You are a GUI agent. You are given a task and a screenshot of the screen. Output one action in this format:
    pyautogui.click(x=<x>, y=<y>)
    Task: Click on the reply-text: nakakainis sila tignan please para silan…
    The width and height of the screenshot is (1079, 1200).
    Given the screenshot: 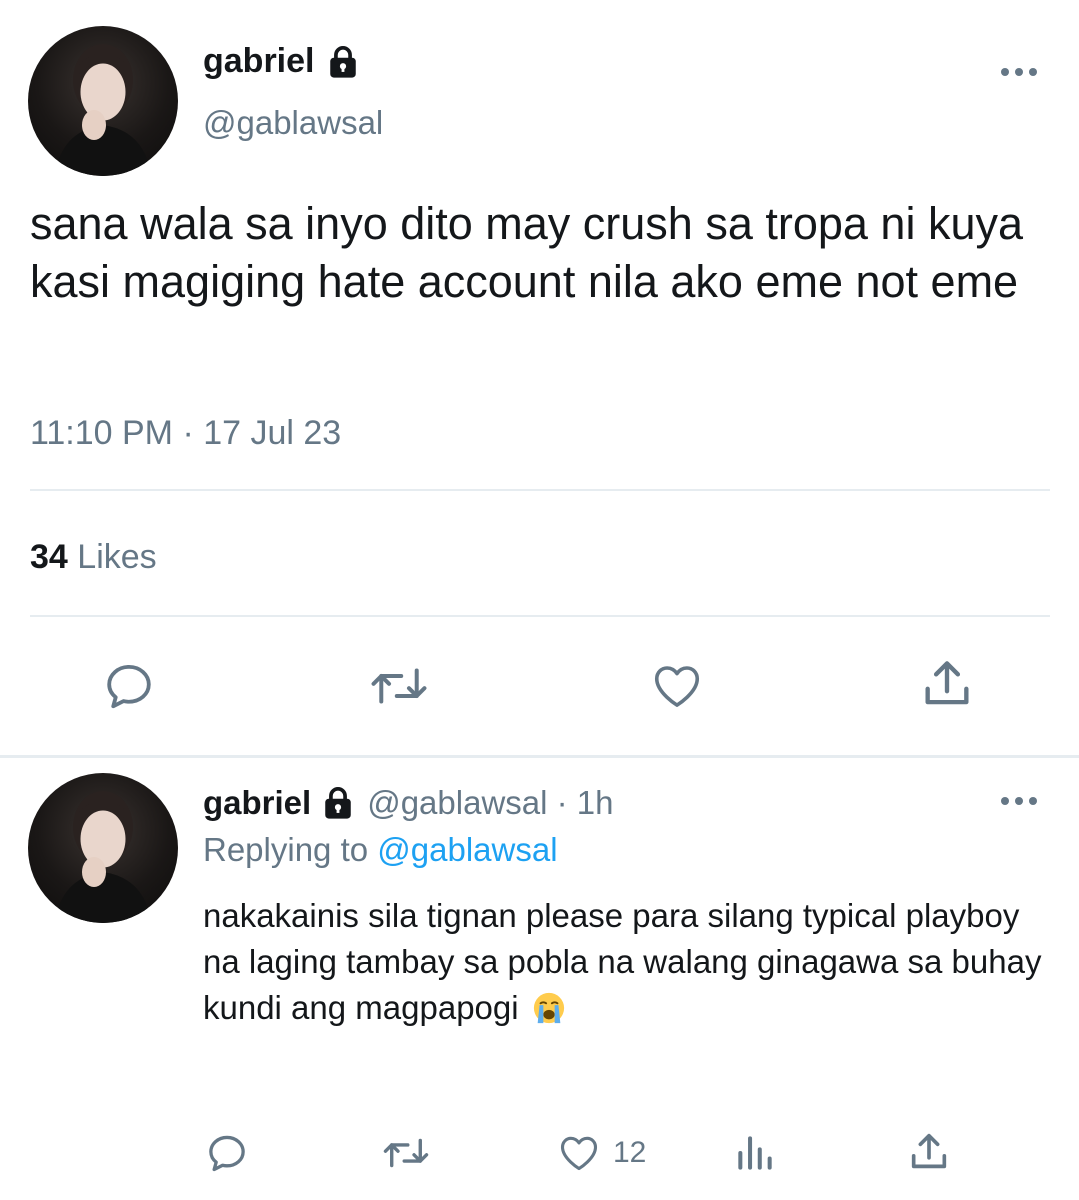 What is the action you would take?
    pyautogui.click(x=633, y=962)
    